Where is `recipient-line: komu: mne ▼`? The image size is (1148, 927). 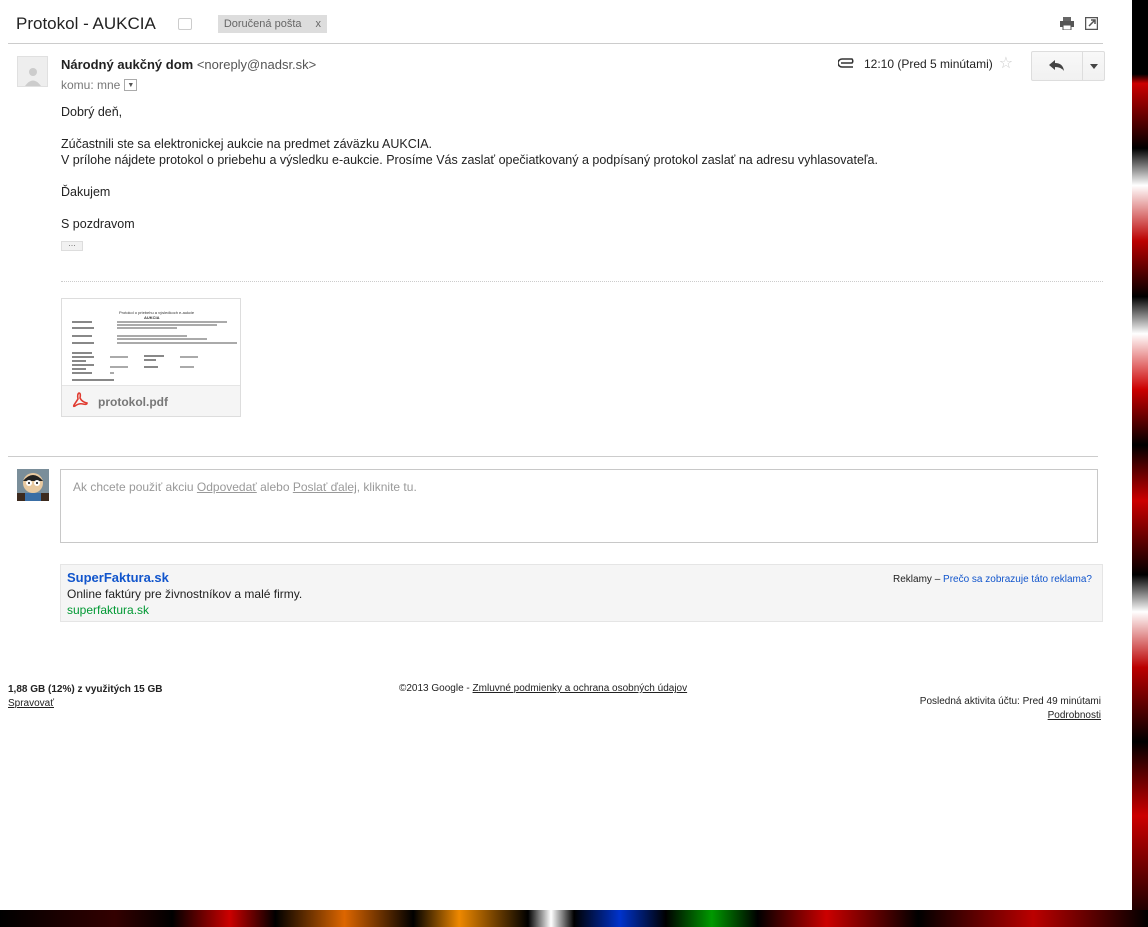
recipient-line: komu: mne ▼ is located at coordinates (99, 85).